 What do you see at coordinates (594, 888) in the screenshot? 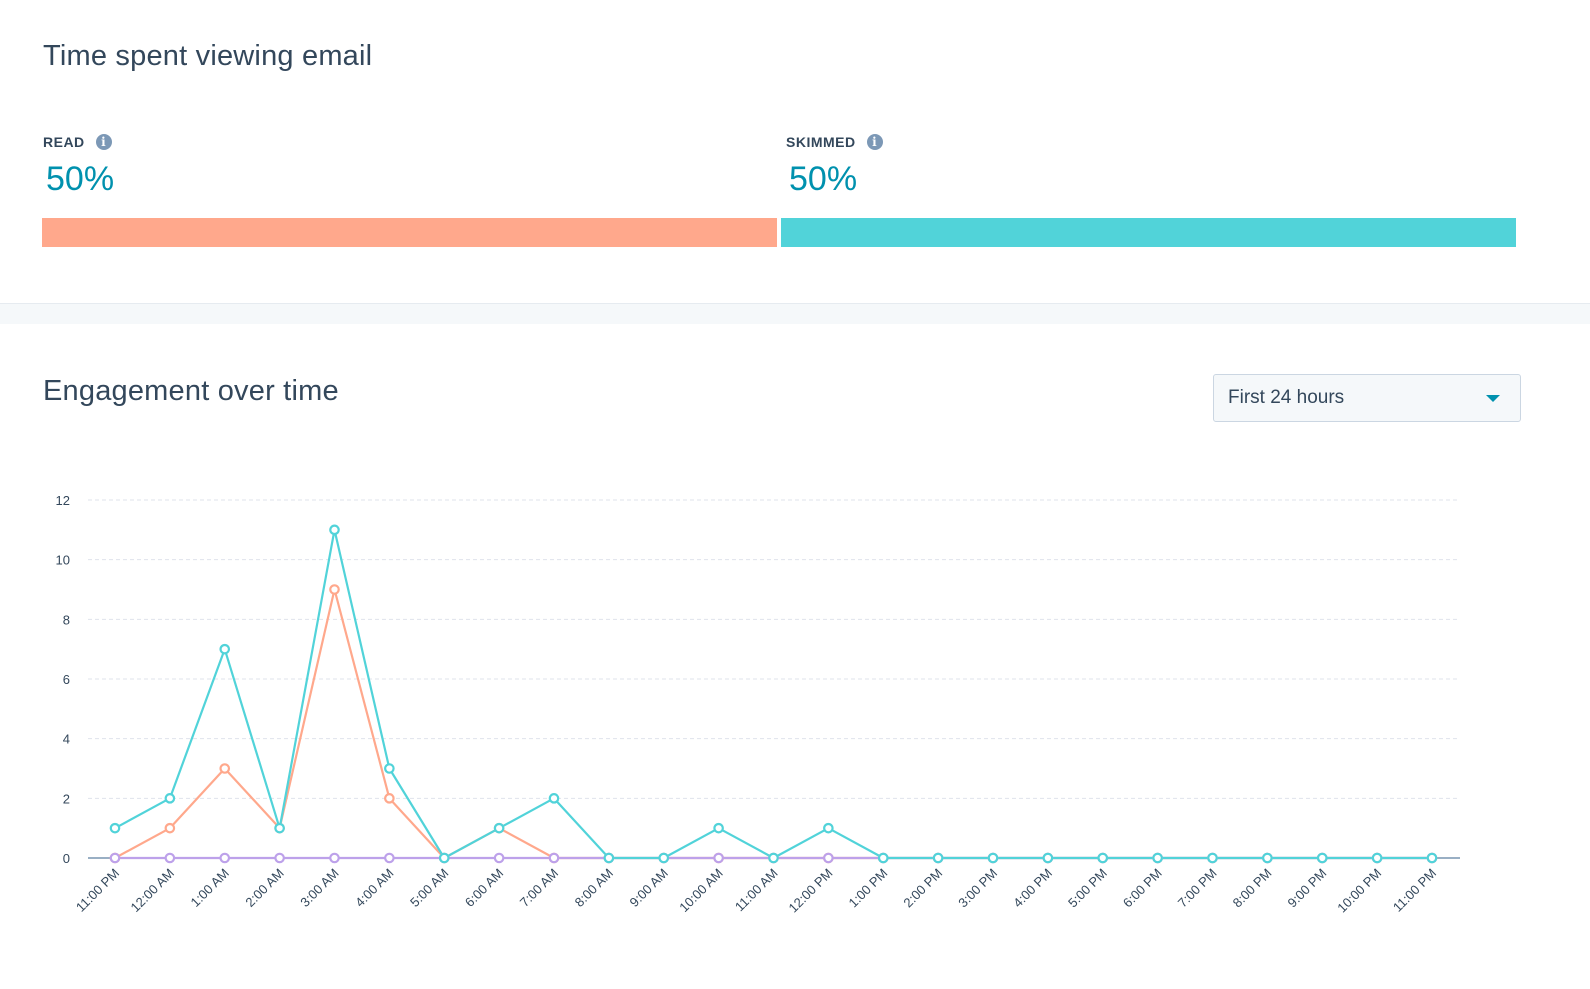
I see `x-tick-label: 8:00 AM` at bounding box center [594, 888].